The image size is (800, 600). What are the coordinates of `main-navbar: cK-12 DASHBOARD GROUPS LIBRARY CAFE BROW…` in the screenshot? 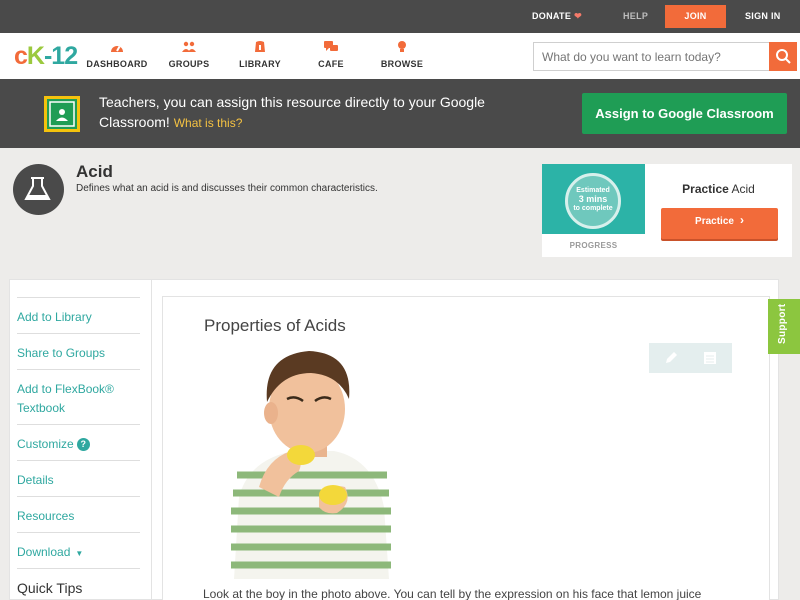 It's located at (400, 56).